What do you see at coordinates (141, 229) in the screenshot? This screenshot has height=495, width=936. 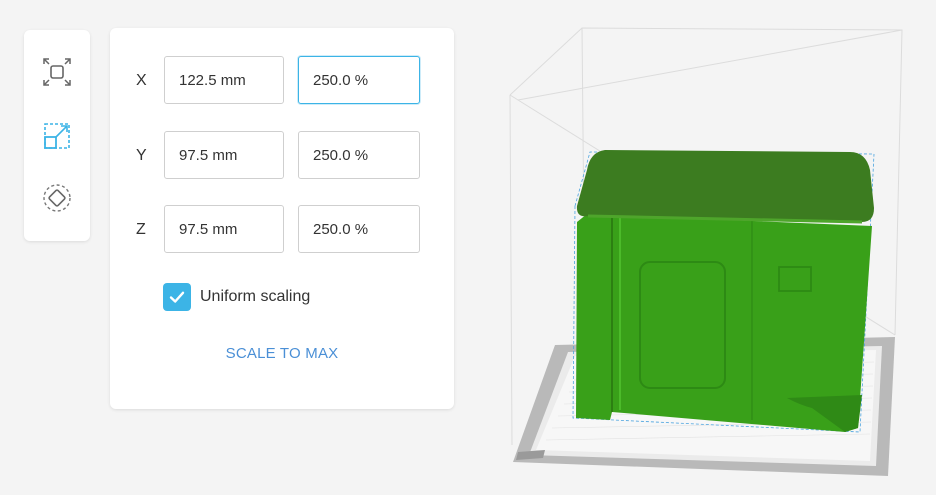 I see `axis-label-z: Z` at bounding box center [141, 229].